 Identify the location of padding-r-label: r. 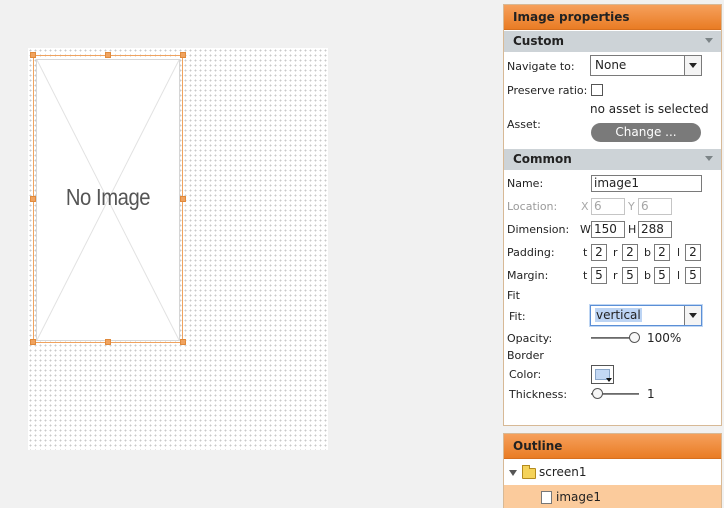
(615, 252).